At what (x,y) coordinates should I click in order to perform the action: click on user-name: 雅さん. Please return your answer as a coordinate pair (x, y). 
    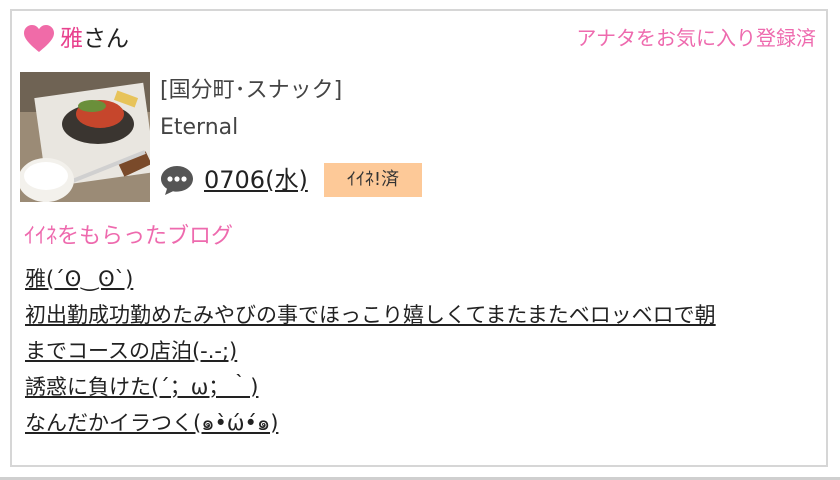
    Looking at the image, I should click on (94, 39).